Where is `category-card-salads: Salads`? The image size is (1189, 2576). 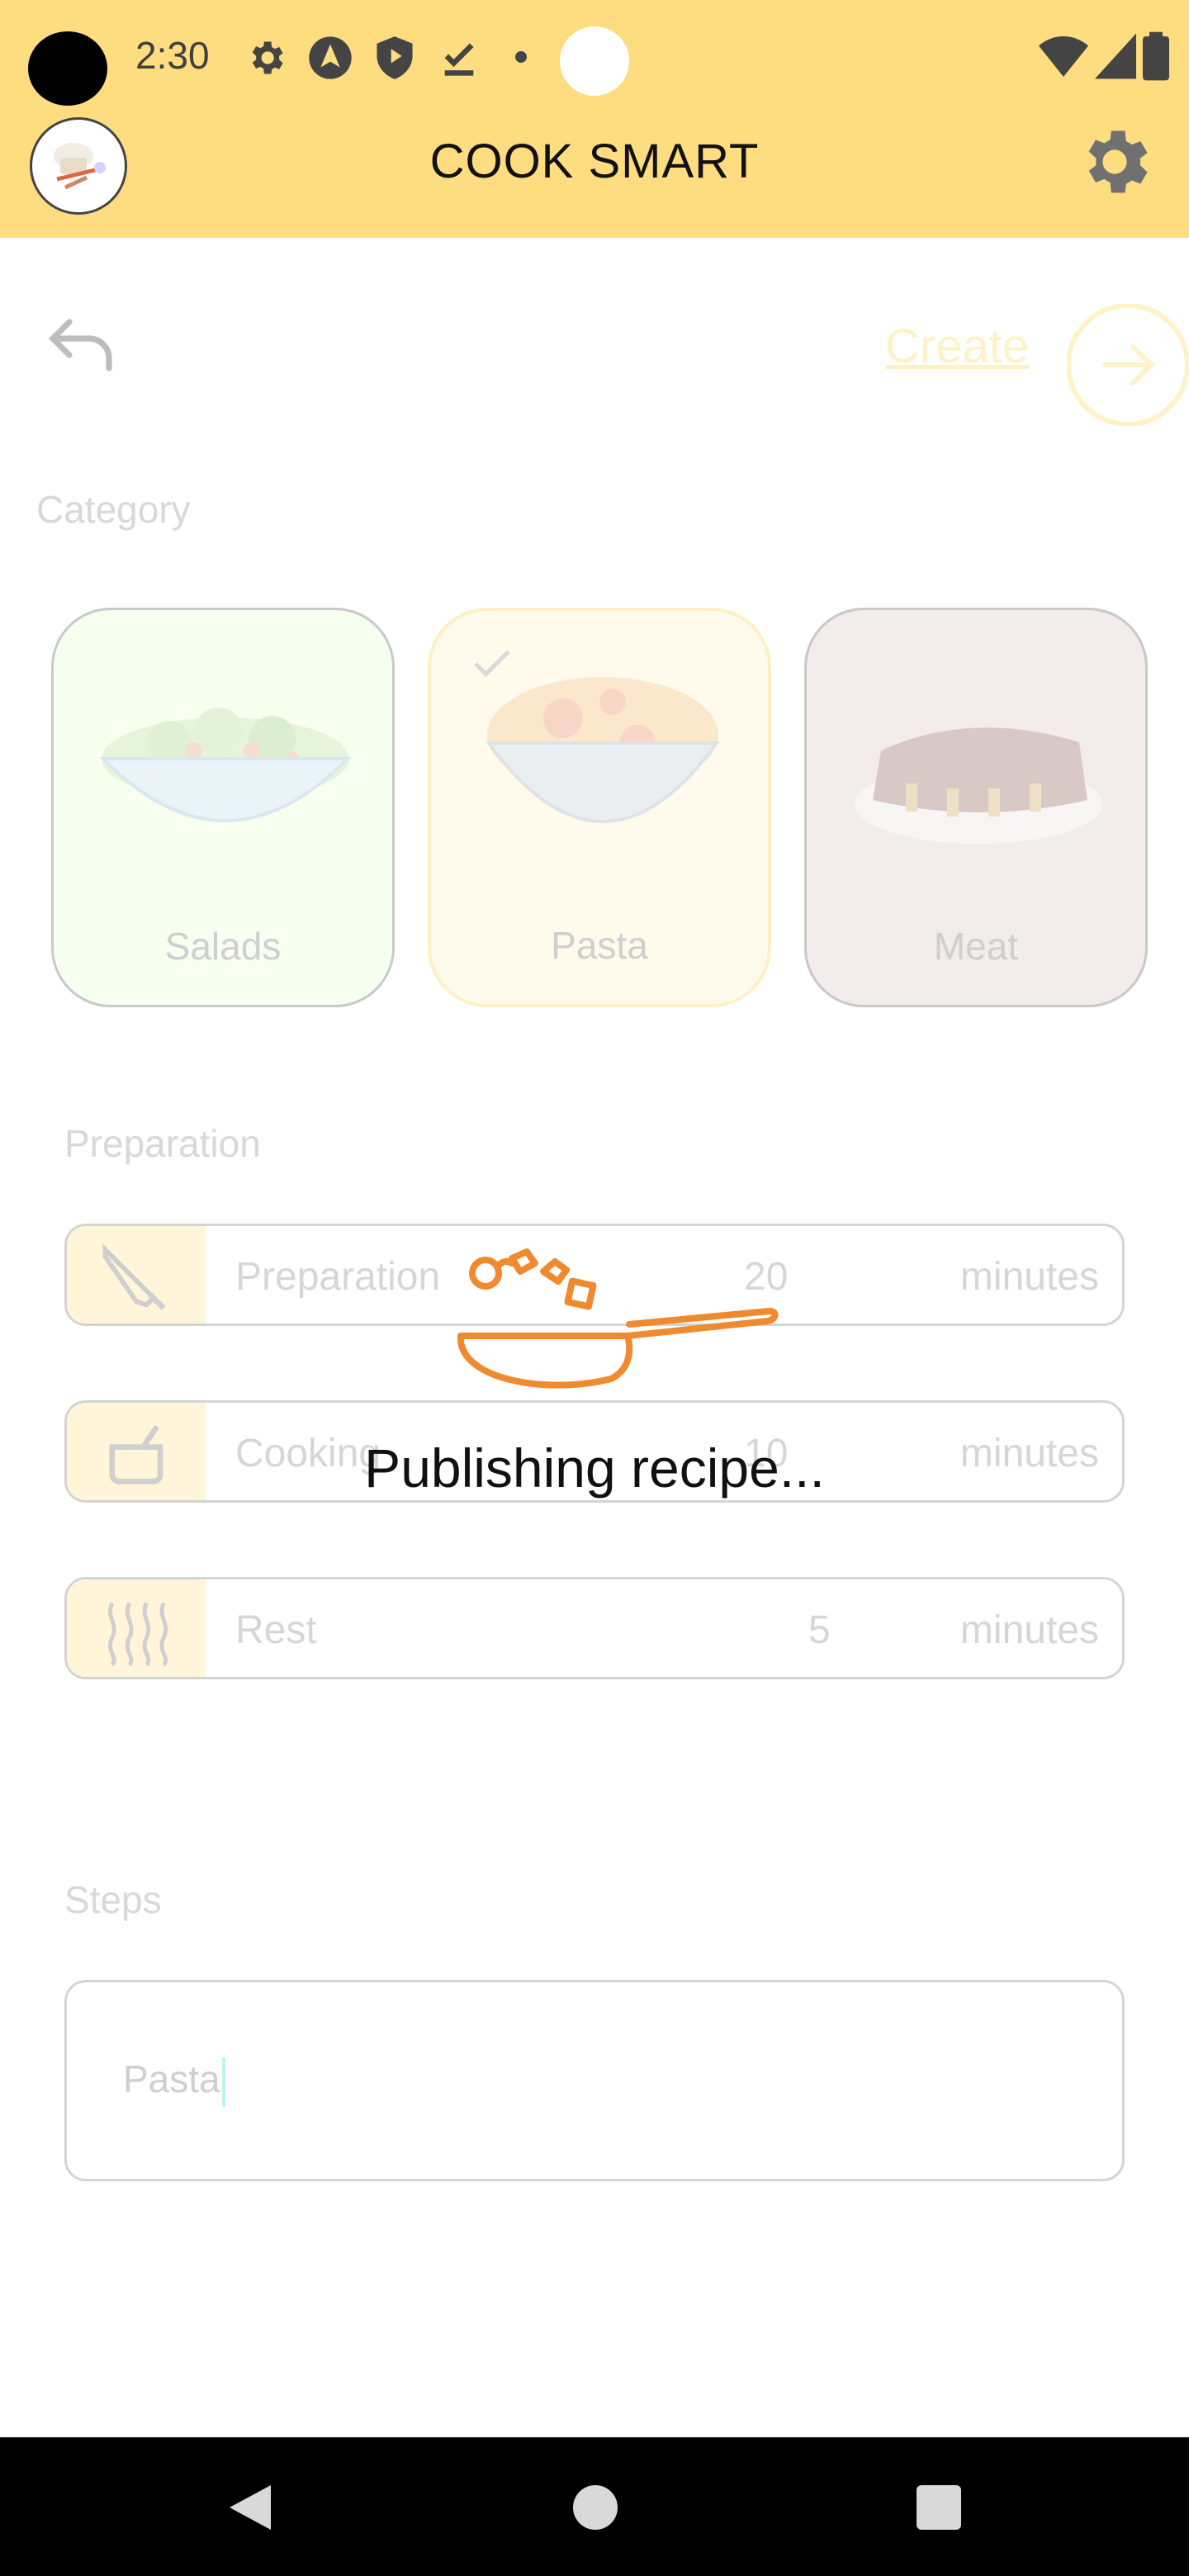 category-card-salads: Salads is located at coordinates (223, 807).